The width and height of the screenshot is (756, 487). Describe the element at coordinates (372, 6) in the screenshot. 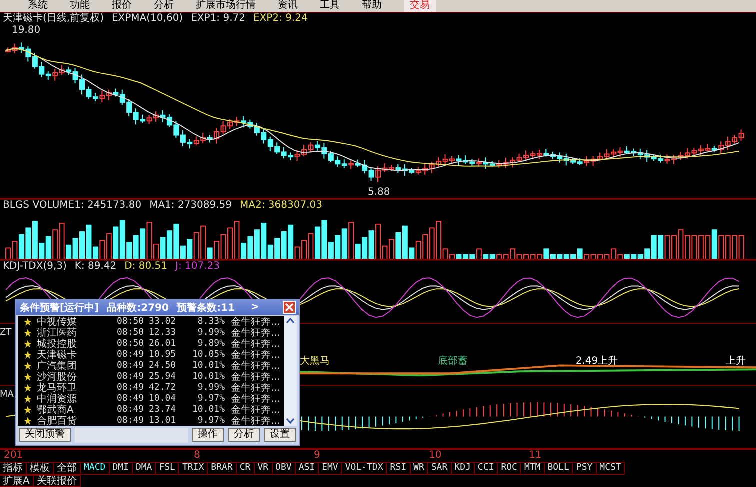

I see `menu-item: 帮助` at that location.